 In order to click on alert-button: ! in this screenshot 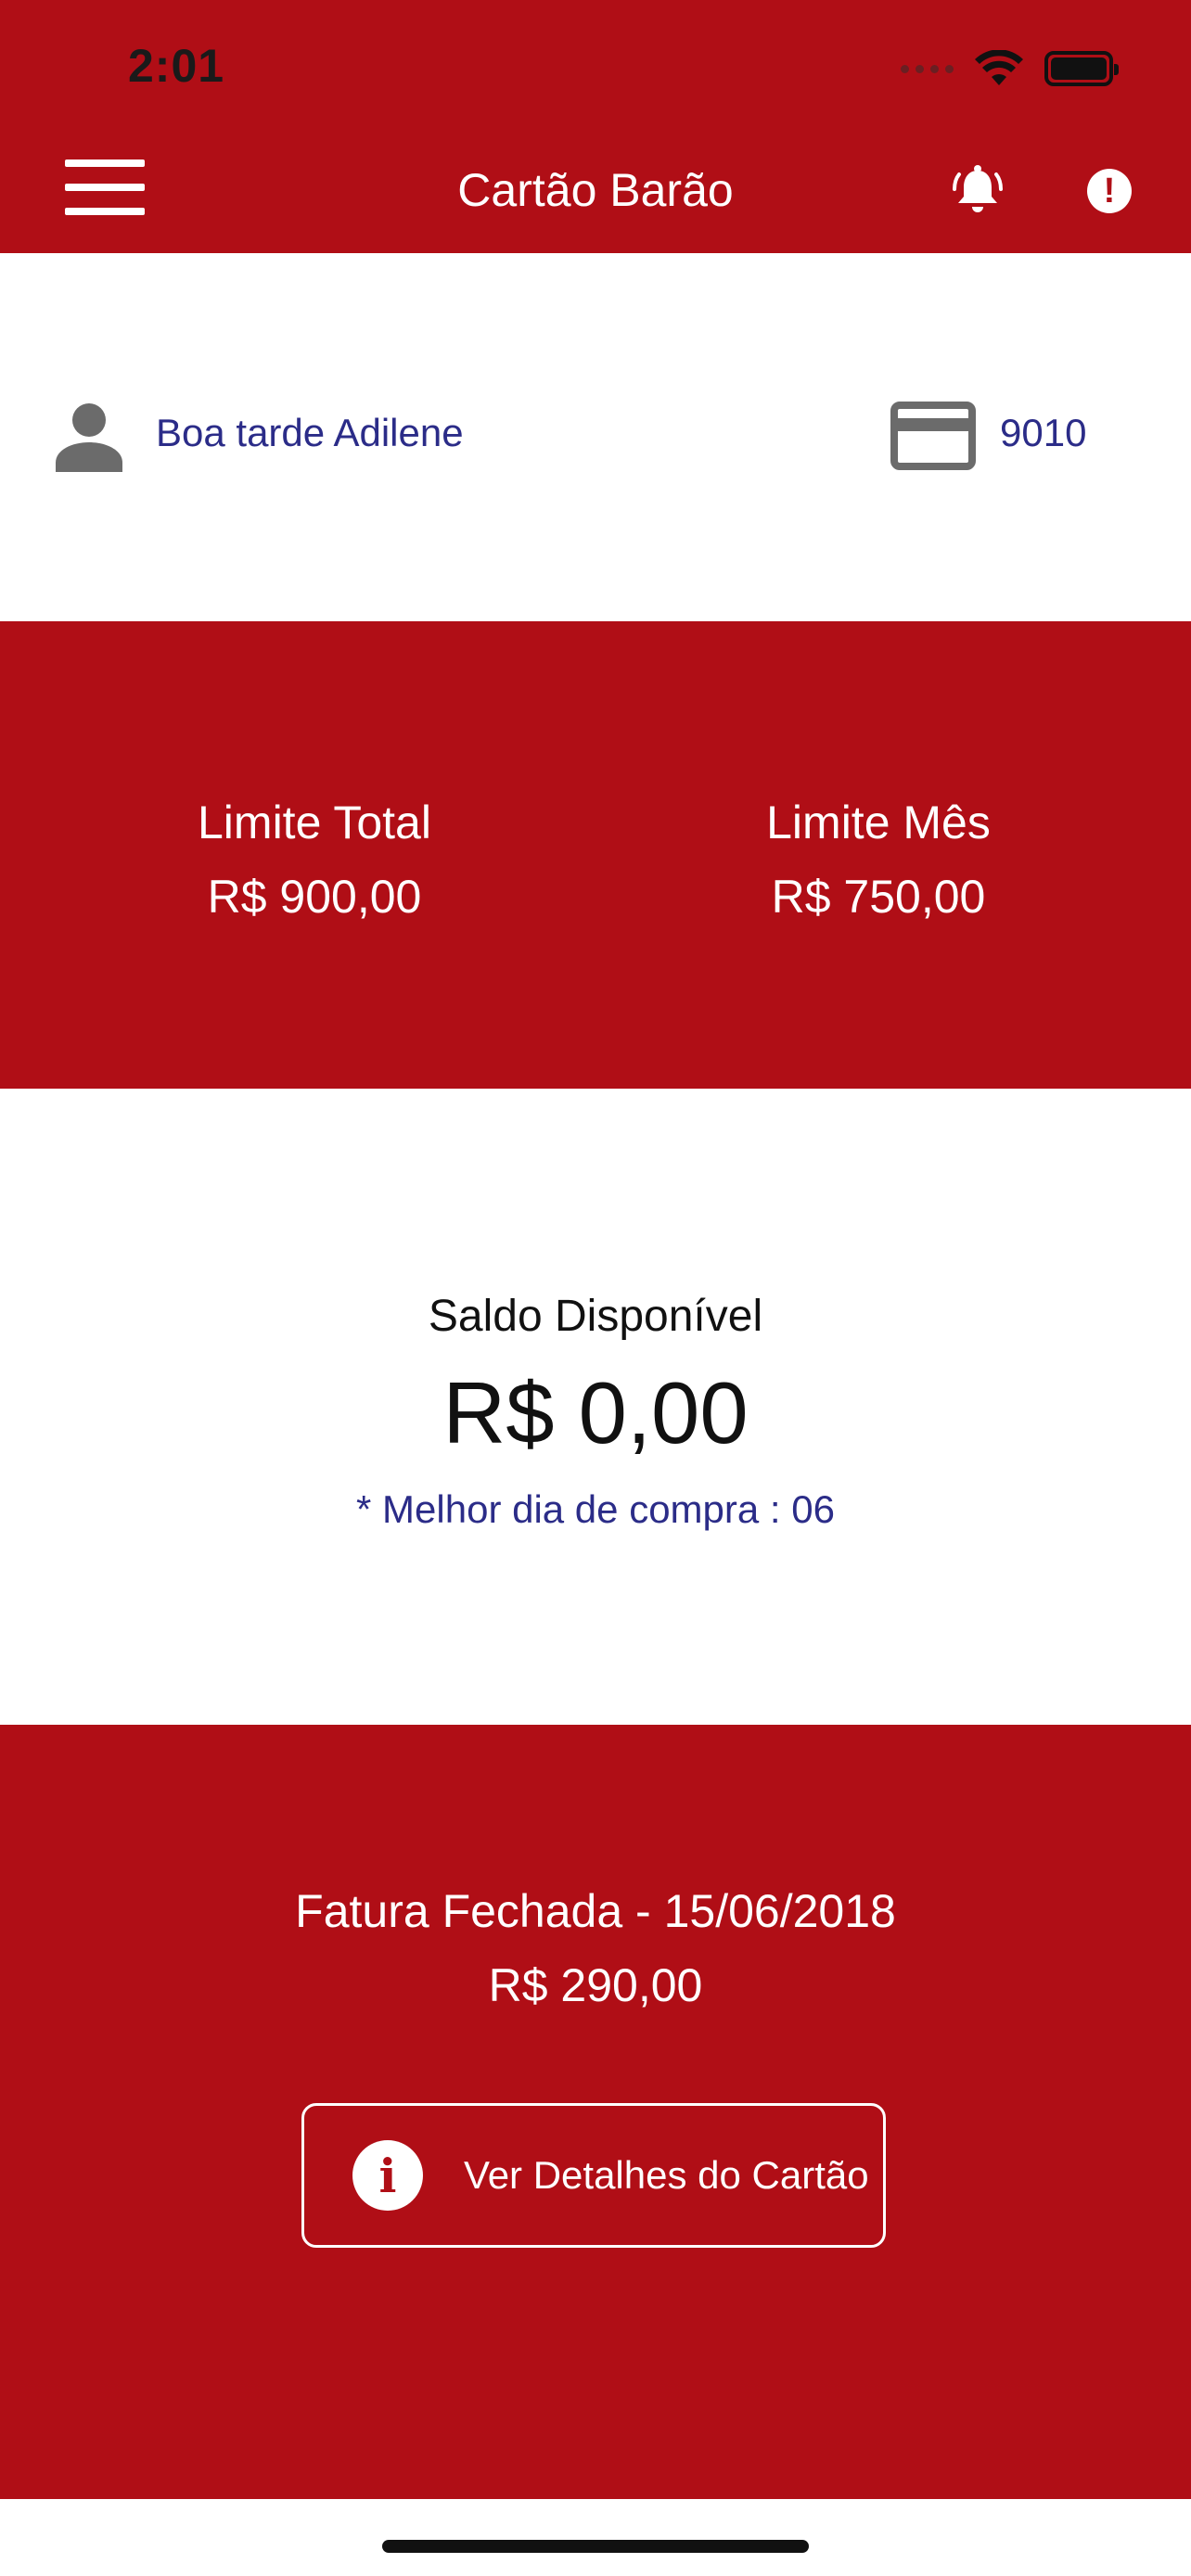, I will do `click(1110, 191)`.